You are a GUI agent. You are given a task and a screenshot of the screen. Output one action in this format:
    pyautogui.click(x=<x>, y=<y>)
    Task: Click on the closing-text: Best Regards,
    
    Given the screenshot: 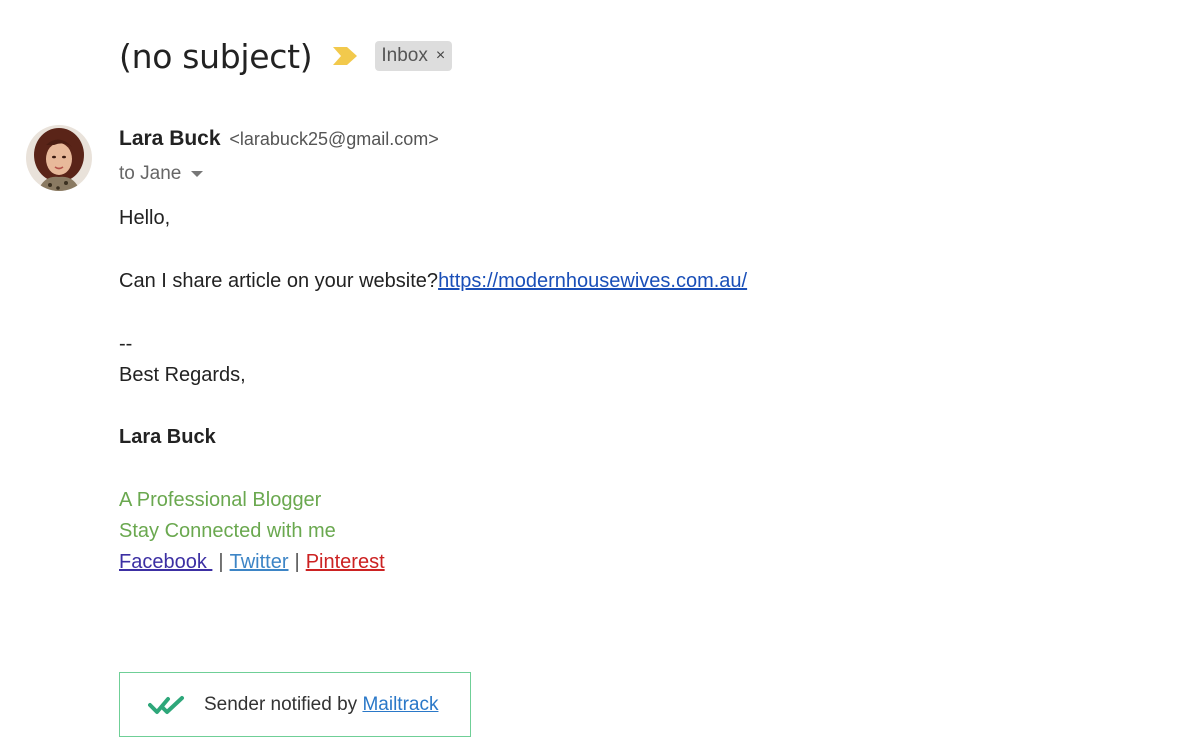 What is the action you would take?
    pyautogui.click(x=182, y=375)
    